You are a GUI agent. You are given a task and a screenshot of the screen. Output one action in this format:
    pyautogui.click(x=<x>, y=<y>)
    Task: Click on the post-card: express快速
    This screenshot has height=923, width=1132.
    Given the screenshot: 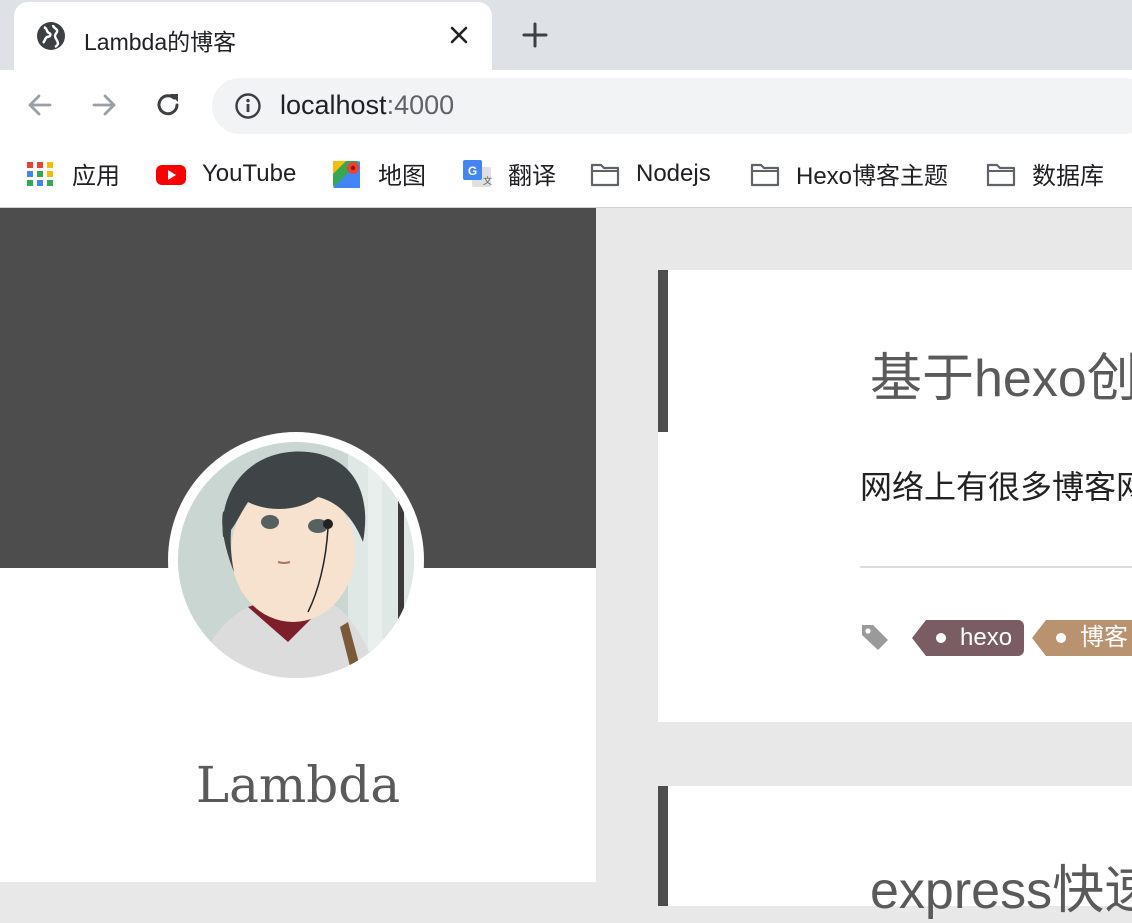 What is the action you would take?
    pyautogui.click(x=895, y=853)
    